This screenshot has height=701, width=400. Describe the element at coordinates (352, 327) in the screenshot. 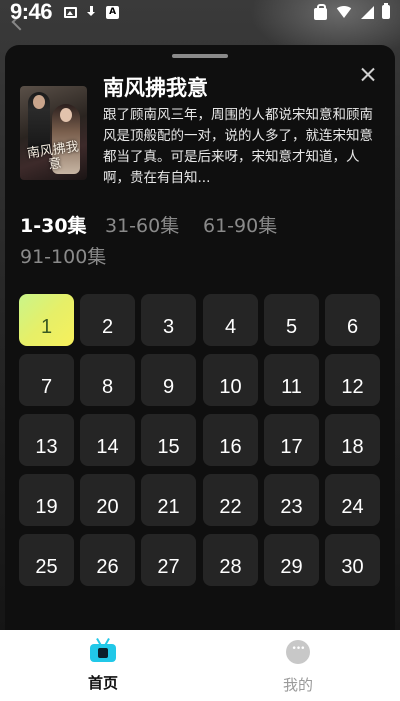

I see `episode-number: 6` at that location.